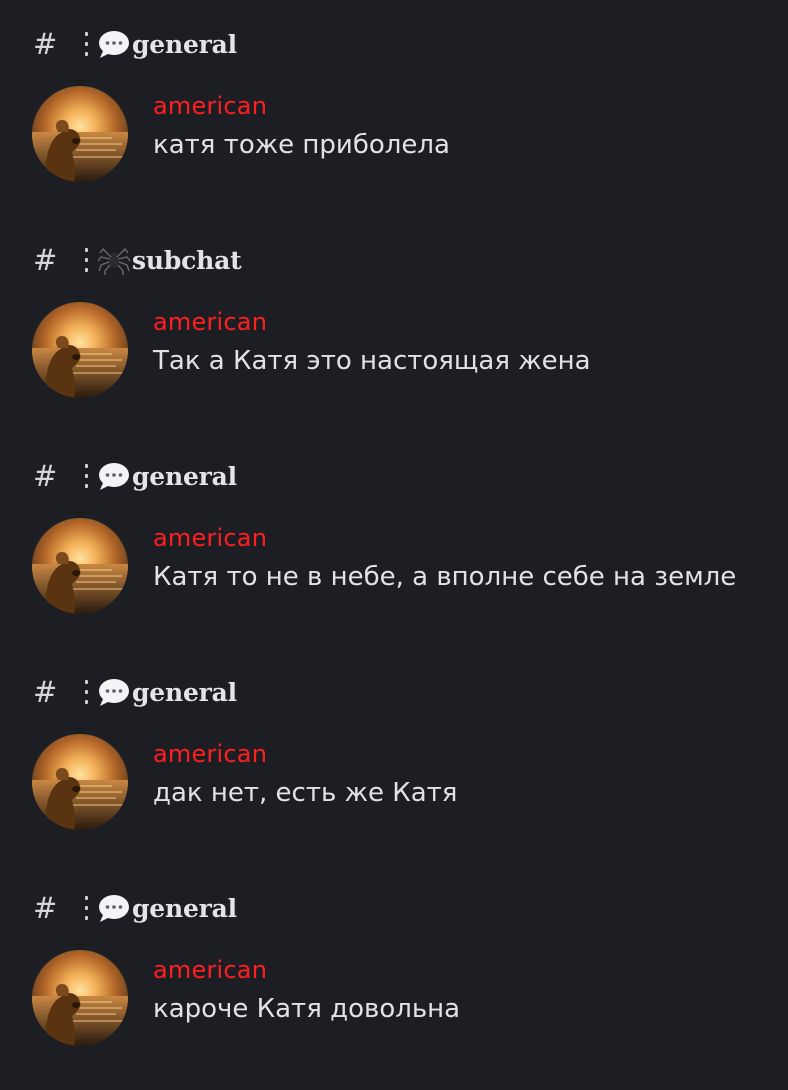 This screenshot has height=1090, width=788. What do you see at coordinates (301, 145) in the screenshot?
I see `message-text: катя тоже приболела` at bounding box center [301, 145].